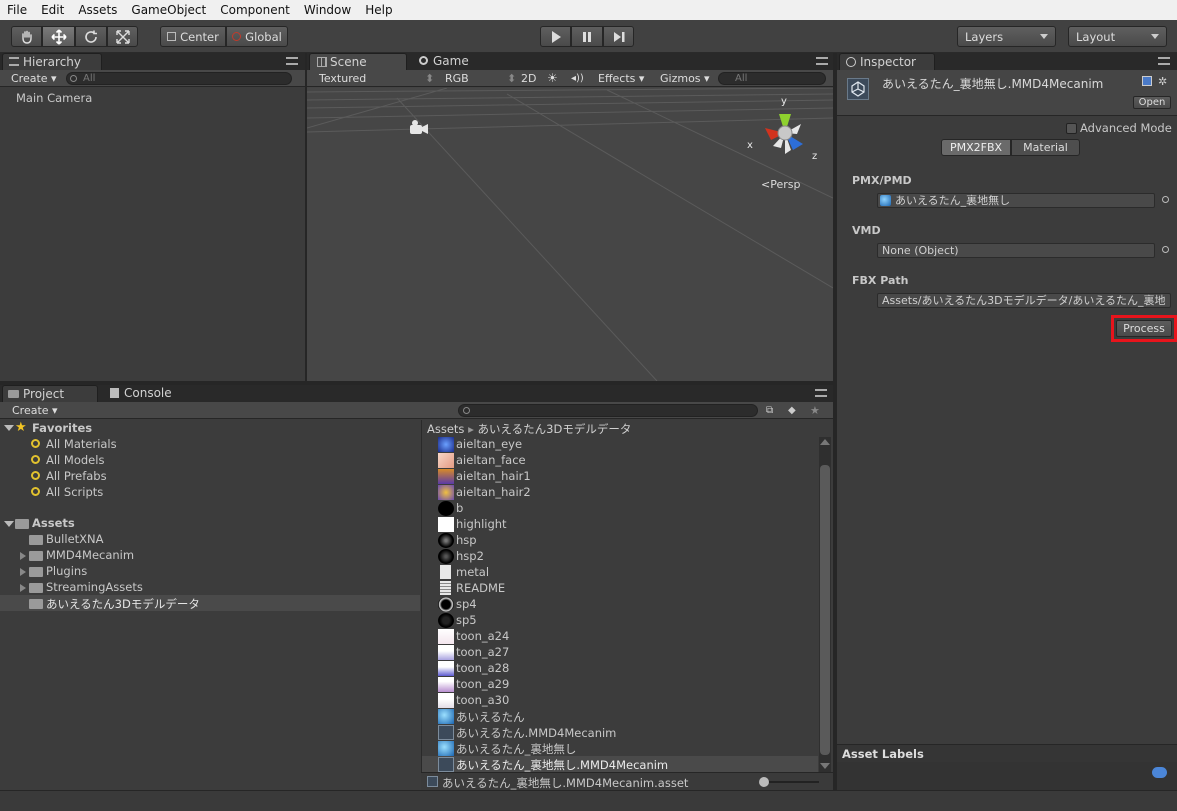 This screenshot has height=811, width=1177. I want to click on file-aieltan-eye: aieltan_eye, so click(489, 444).